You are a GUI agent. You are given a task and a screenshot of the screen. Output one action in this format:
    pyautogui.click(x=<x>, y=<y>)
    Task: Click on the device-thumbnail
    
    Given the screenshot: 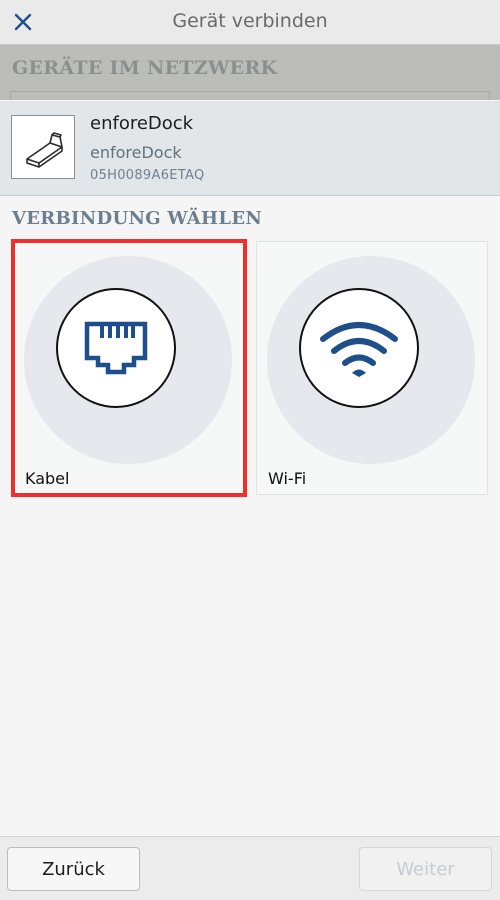 What is the action you would take?
    pyautogui.click(x=43, y=147)
    